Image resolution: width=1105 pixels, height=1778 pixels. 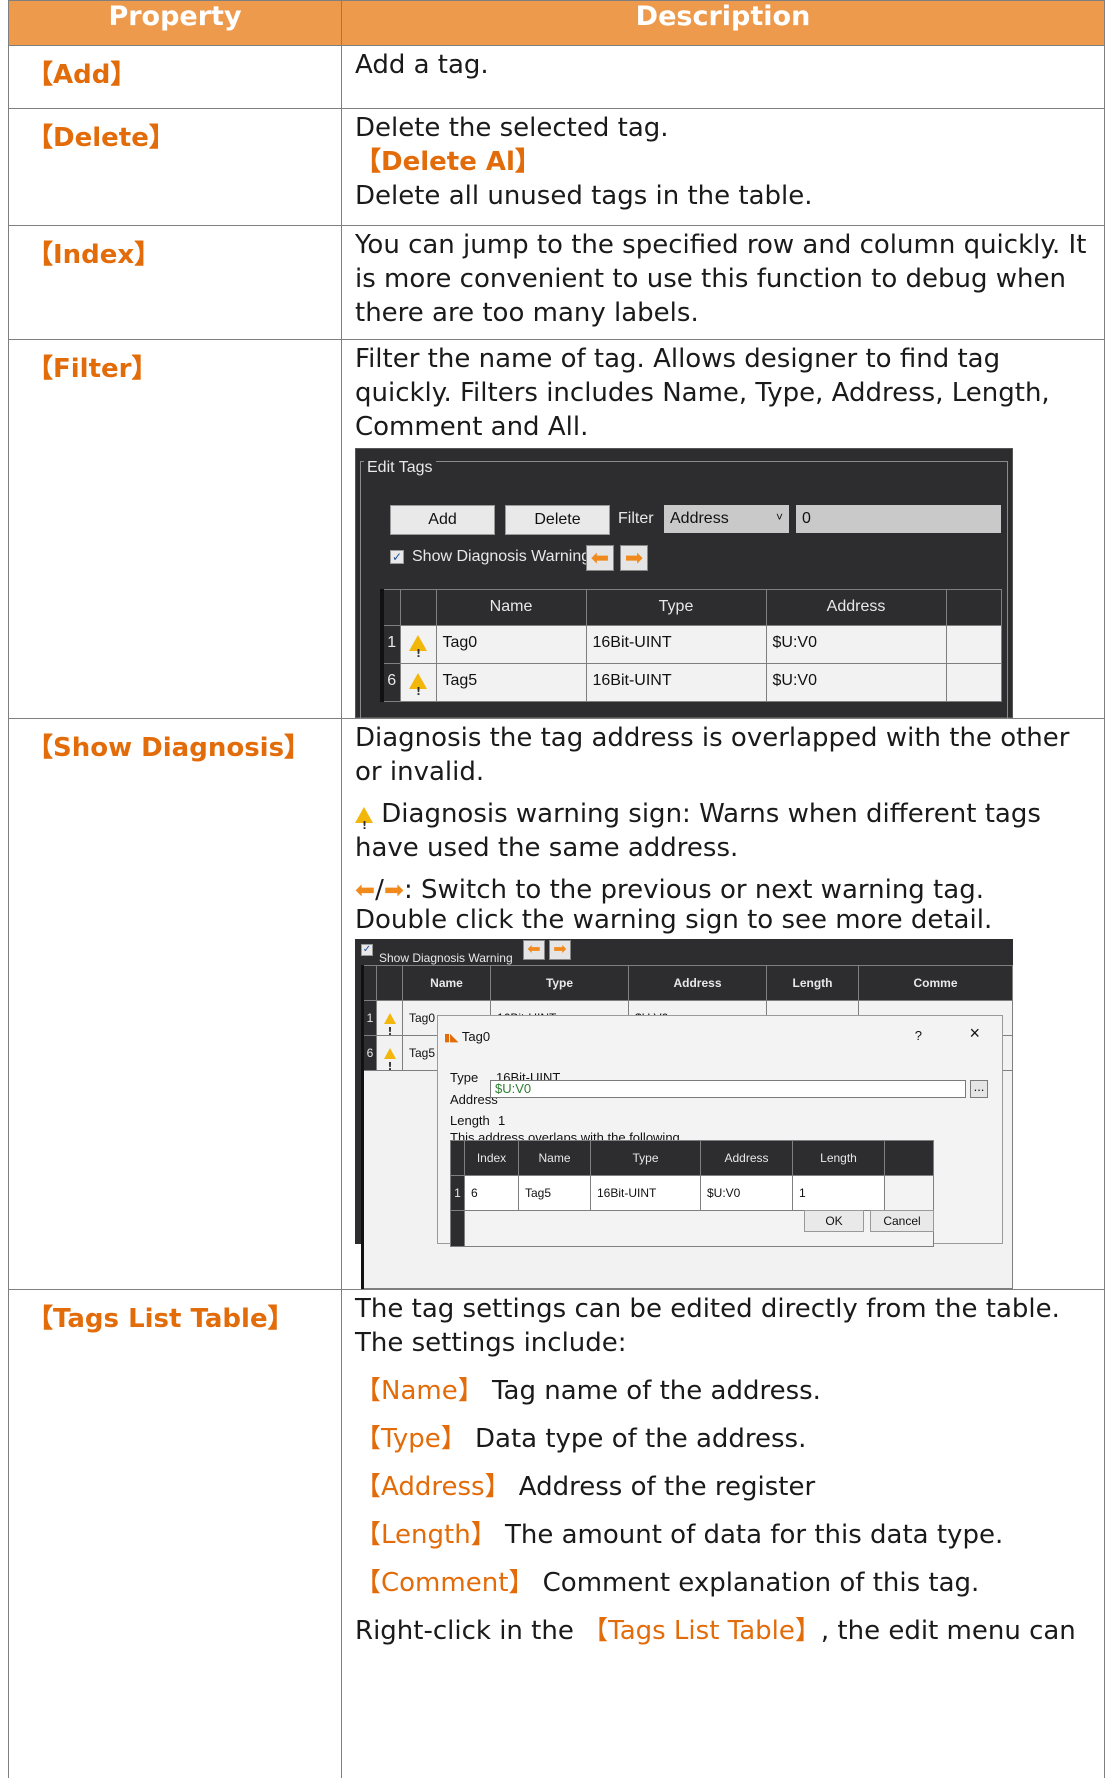 What do you see at coordinates (365, 890) in the screenshot?
I see `arrow-left-icon: ⬅` at bounding box center [365, 890].